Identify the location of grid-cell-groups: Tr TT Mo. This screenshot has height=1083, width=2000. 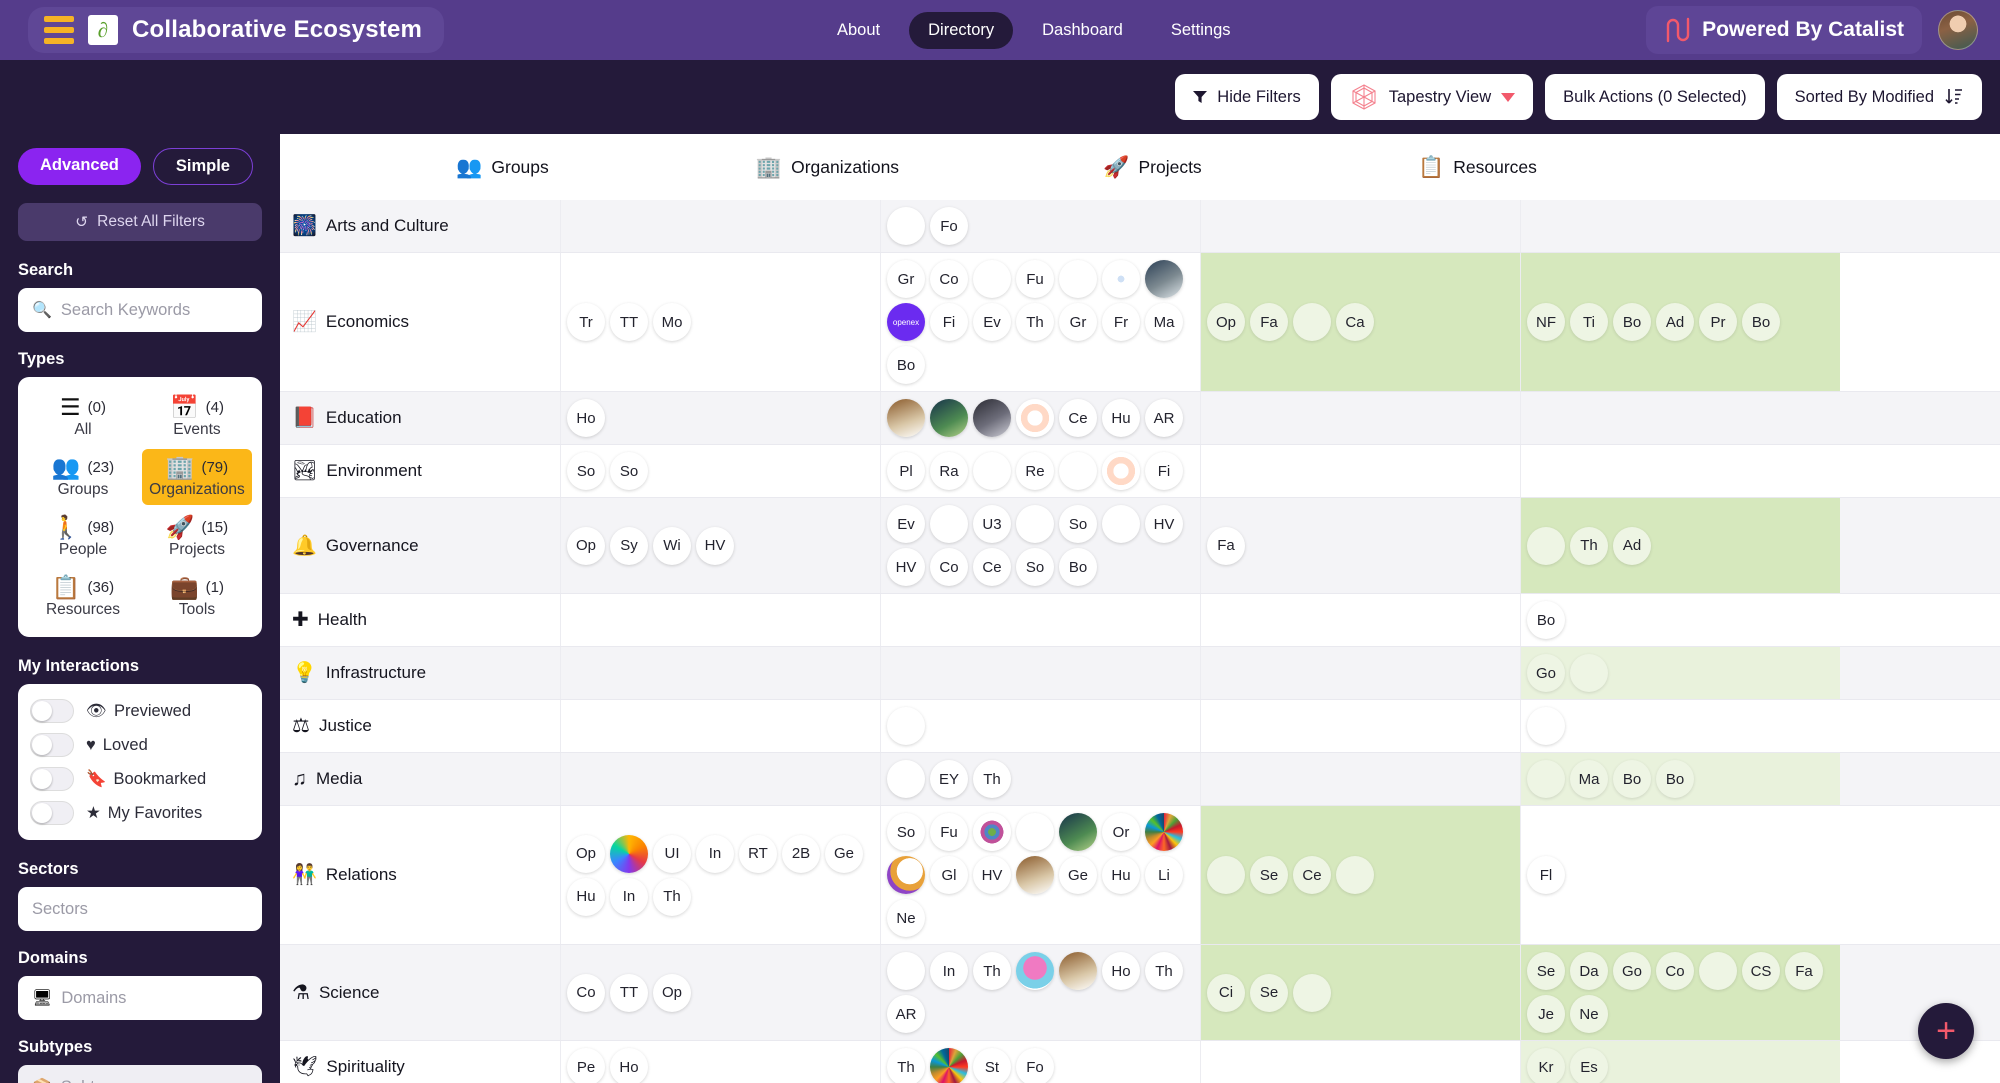
(720, 322).